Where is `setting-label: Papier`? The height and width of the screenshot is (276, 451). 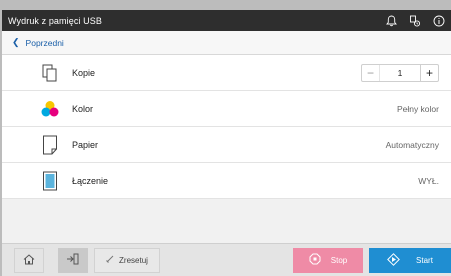
setting-label: Papier is located at coordinates (85, 144).